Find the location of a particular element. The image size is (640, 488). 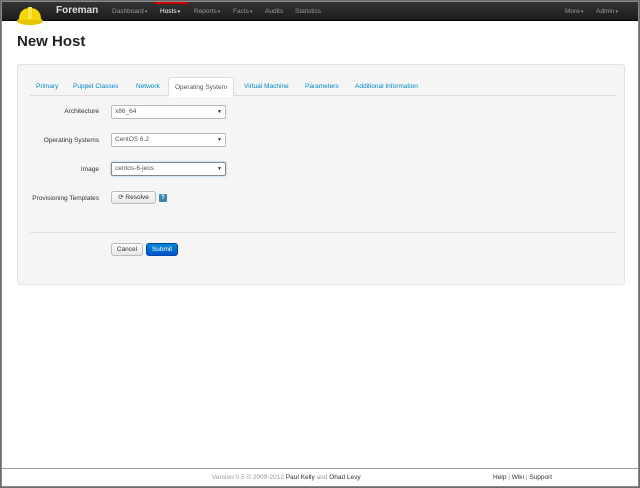

nav-more-label: More is located at coordinates (572, 11).